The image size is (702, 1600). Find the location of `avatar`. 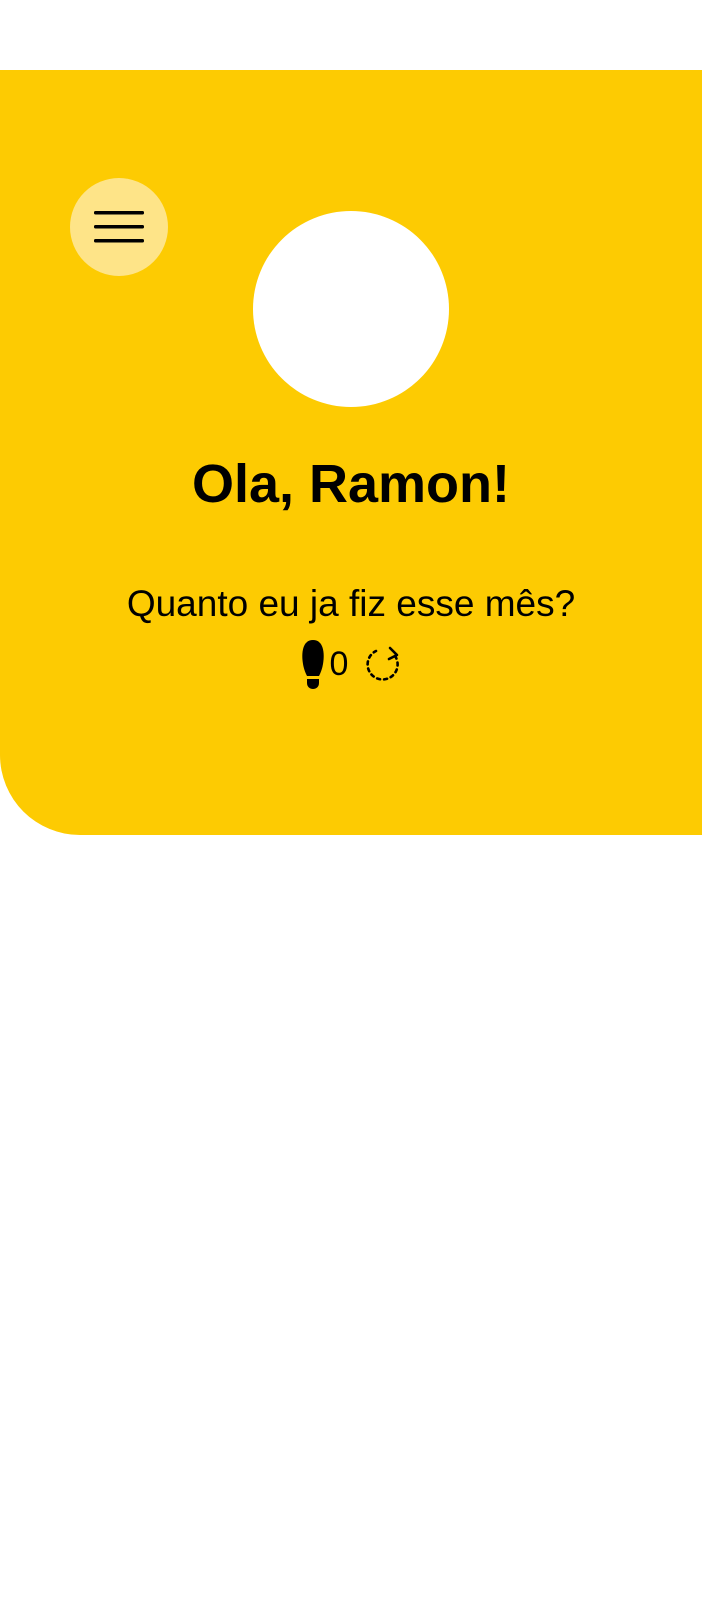

avatar is located at coordinates (351, 309).